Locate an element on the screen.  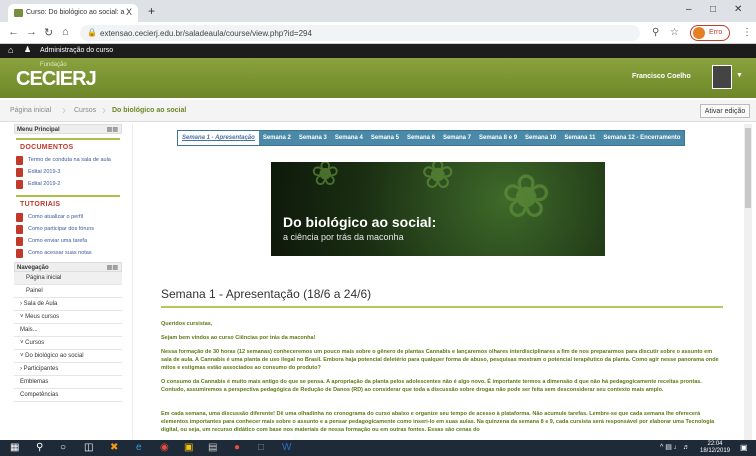
clock: 22:04 18/12/2019 is located at coordinates (715, 448).